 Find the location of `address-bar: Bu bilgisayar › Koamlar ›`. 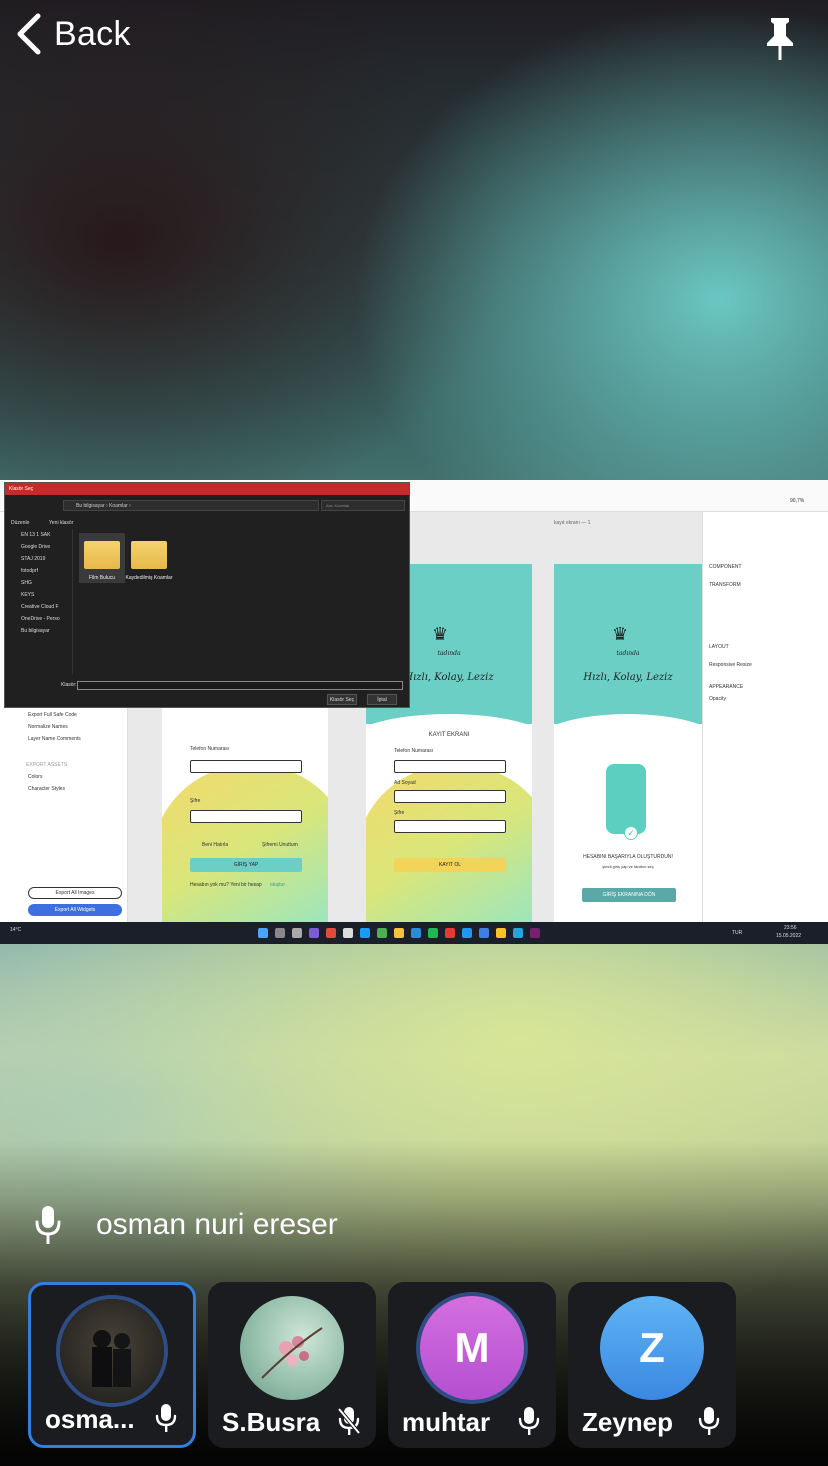

address-bar: Bu bilgisayar › Koamlar › is located at coordinates (191, 505).